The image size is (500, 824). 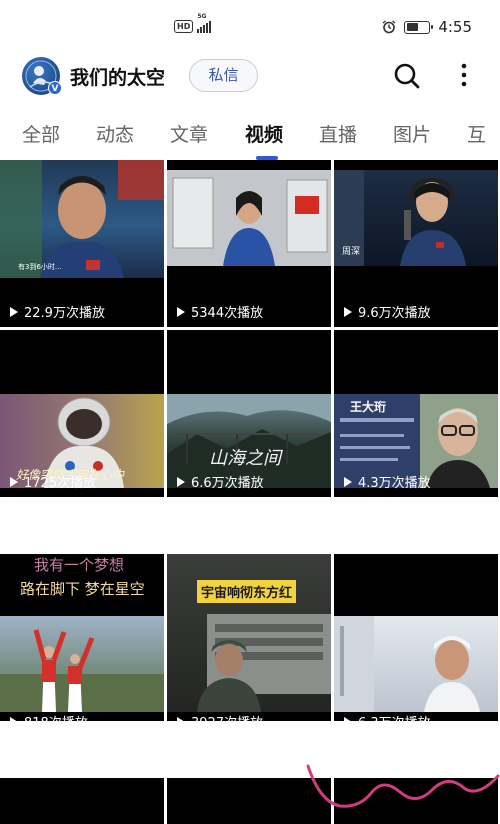 I want to click on hd-badge: HD, so click(x=184, y=26).